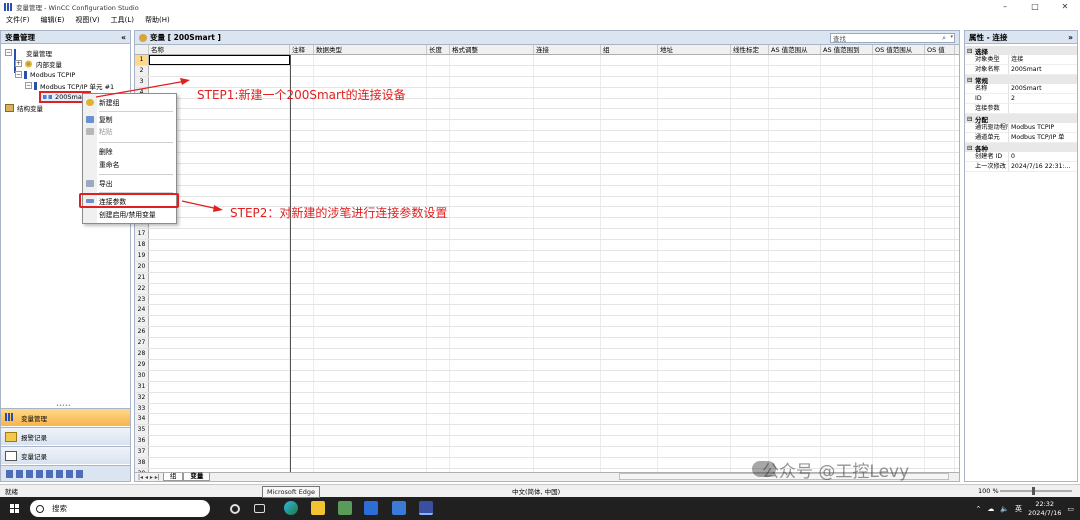 The height and width of the screenshot is (520, 1080). What do you see at coordinates (65, 455) in the screenshot?
I see `nav-tag-logging: 变量记录` at bounding box center [65, 455].